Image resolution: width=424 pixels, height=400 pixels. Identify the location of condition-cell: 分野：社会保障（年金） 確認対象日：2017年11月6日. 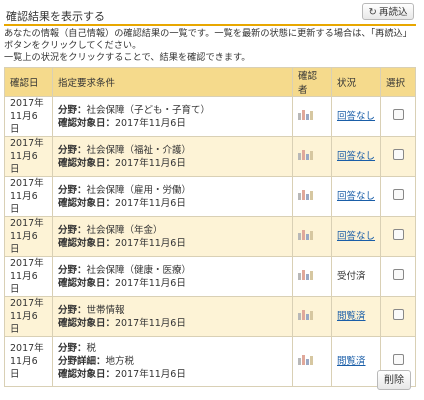
(172, 236).